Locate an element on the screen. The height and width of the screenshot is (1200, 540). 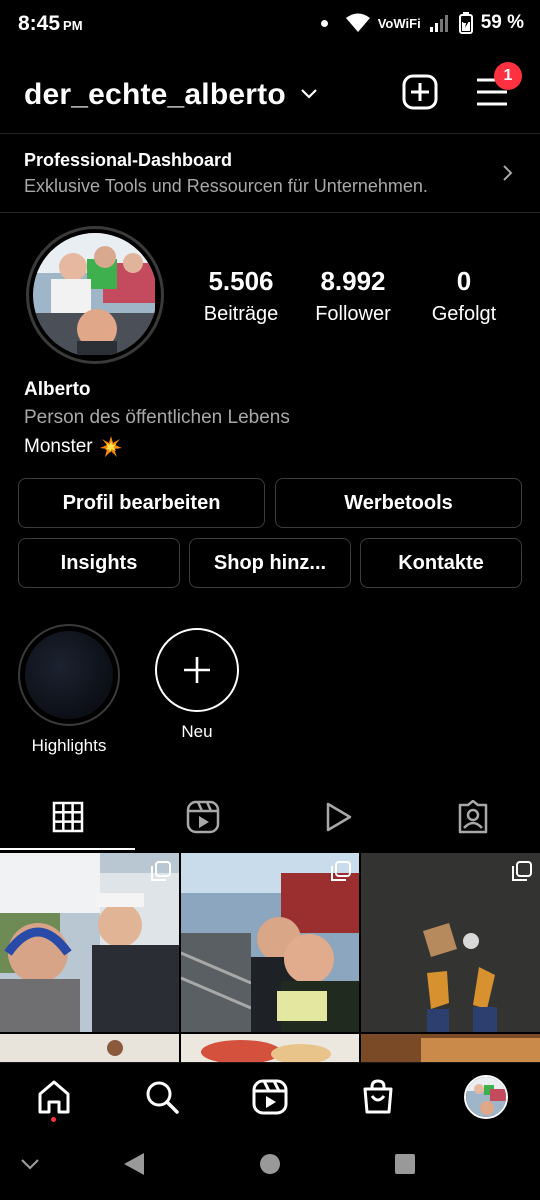
nav-profile is located at coordinates (486, 1097).